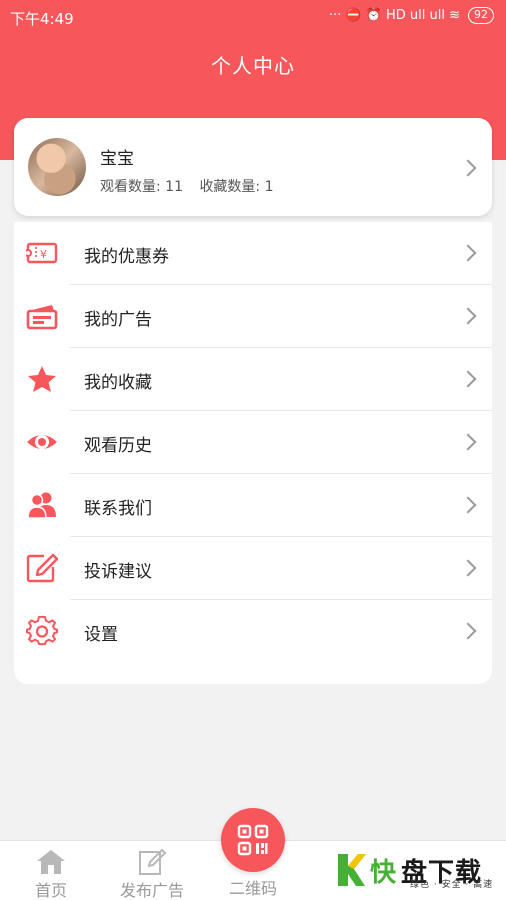  What do you see at coordinates (193, 186) in the screenshot?
I see `profile-stats: 观看数量: 11 收藏数量: 1` at bounding box center [193, 186].